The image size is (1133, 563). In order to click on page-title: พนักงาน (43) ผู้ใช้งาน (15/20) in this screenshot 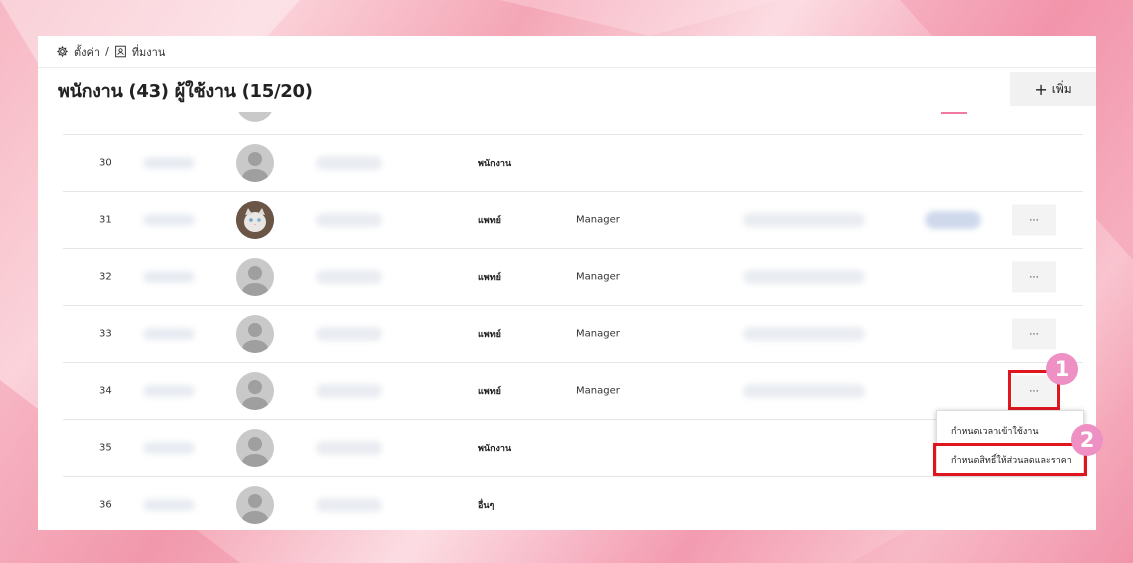, I will do `click(185, 91)`.